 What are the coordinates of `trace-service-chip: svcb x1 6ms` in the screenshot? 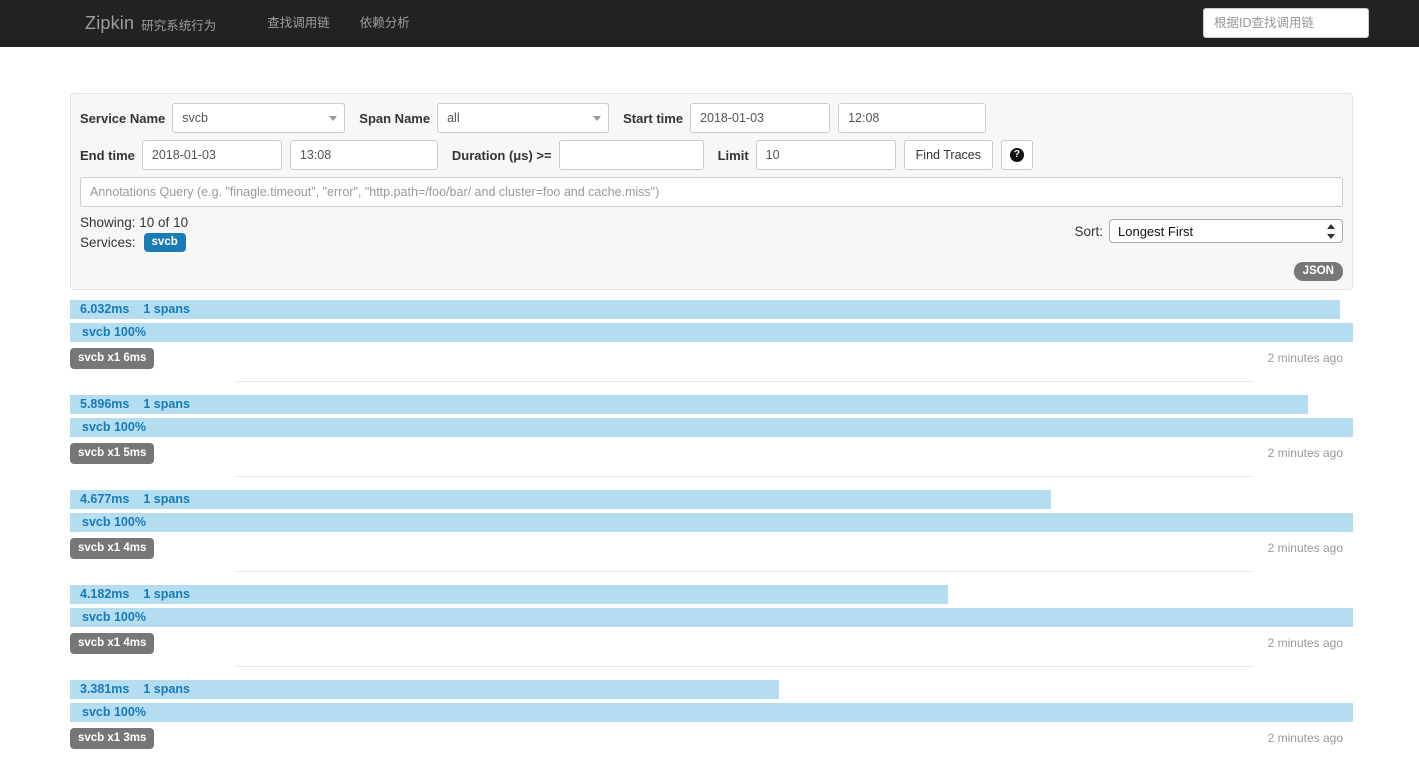 It's located at (112, 358).